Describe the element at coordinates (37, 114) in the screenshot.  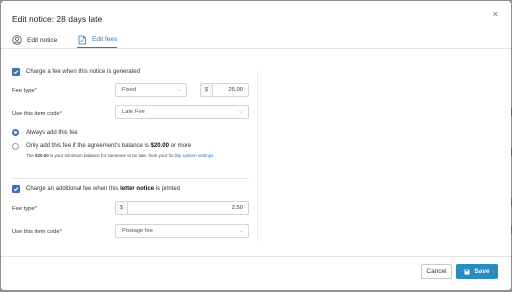
I see `generated-item-code-label: Use this item code*` at that location.